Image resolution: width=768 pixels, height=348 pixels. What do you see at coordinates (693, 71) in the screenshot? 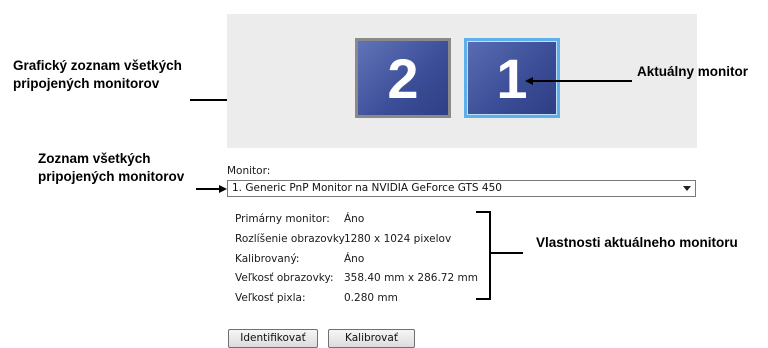
I see `annotation-current-monitor: Aktuálny monitor` at bounding box center [693, 71].